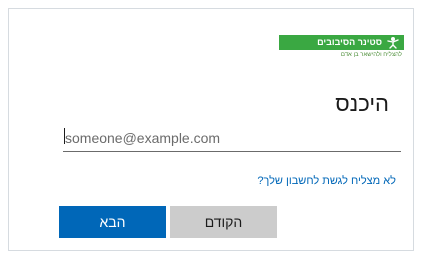 The height and width of the screenshot is (259, 422). Describe the element at coordinates (371, 55) in the screenshot. I see `org-logo-tagline: להצליח ולהישאר בן אדם` at that location.